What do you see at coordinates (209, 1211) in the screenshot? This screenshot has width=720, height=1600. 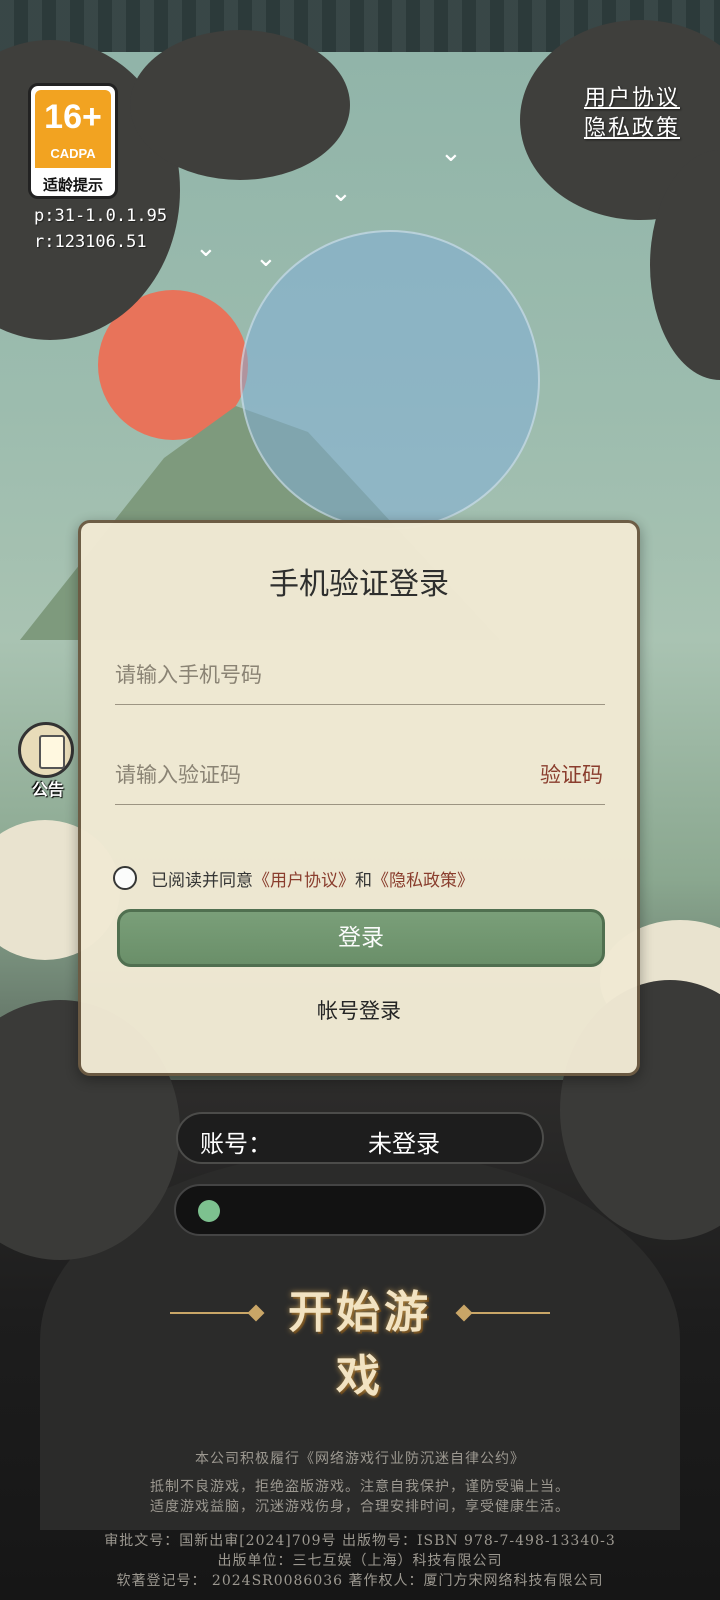 I see `status-dot-icon` at bounding box center [209, 1211].